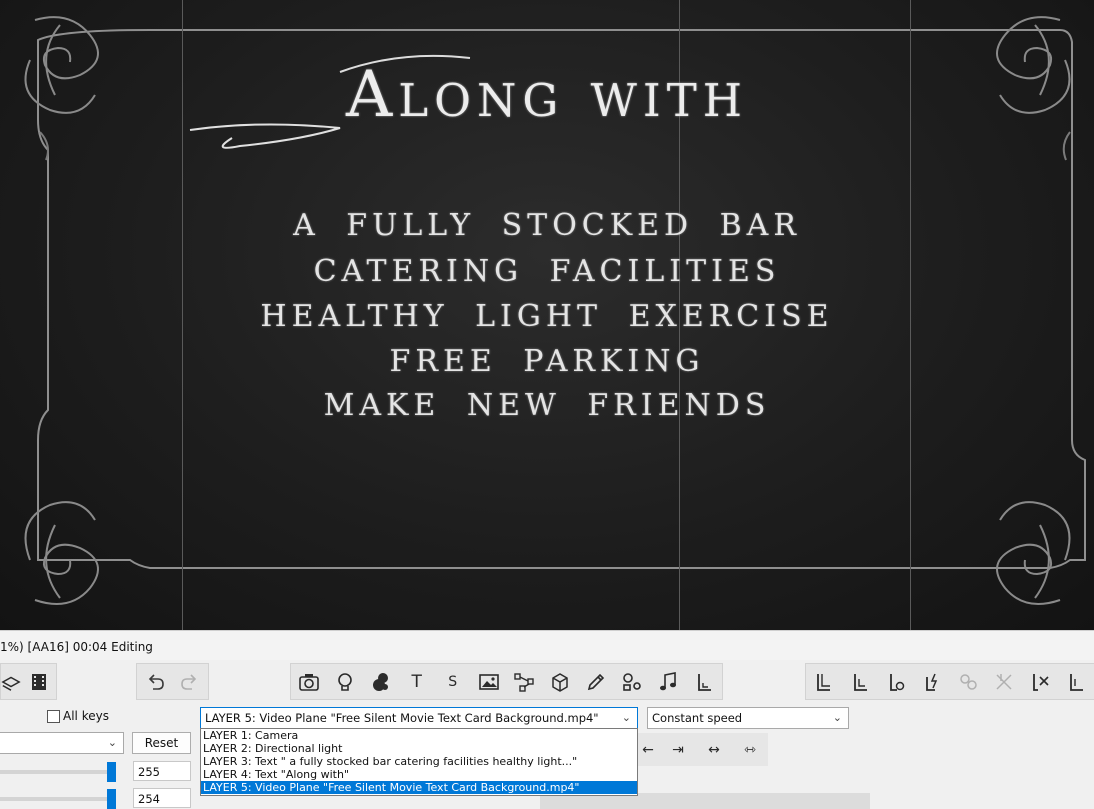  Describe the element at coordinates (309, 682) in the screenshot. I see `camera-icon` at that location.